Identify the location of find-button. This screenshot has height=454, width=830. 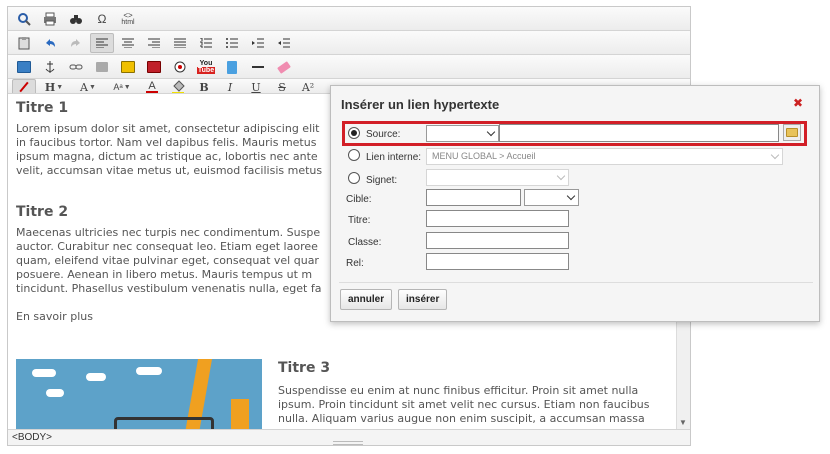
(76, 19).